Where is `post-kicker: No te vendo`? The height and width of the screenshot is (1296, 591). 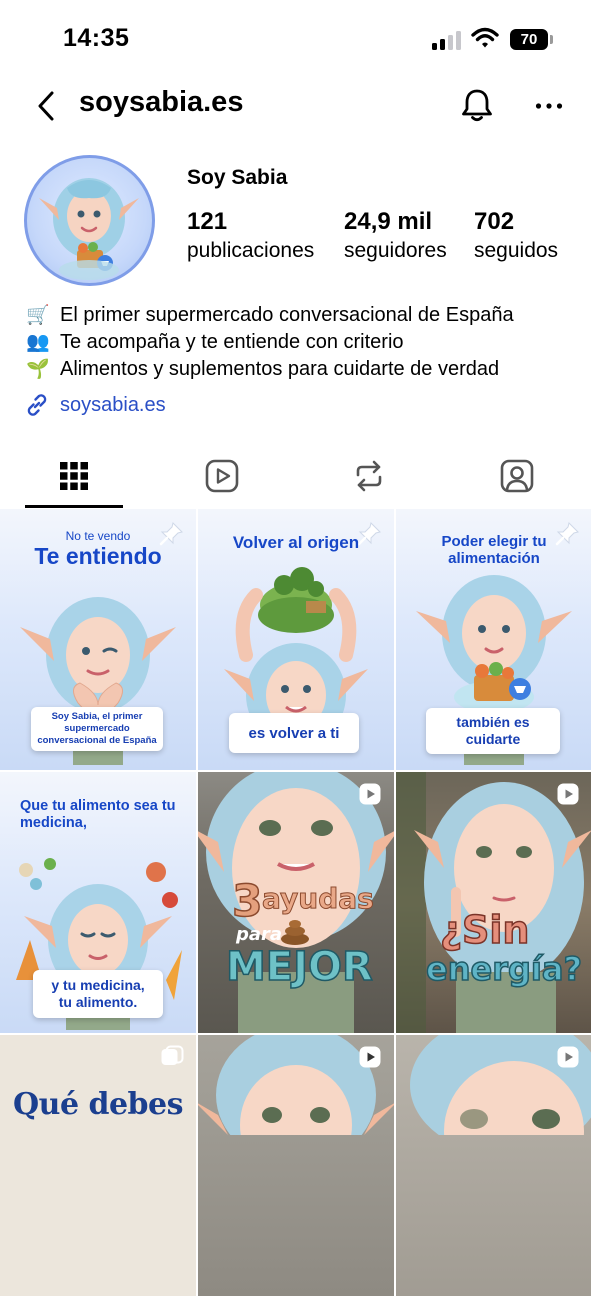 post-kicker: No te vendo is located at coordinates (98, 536).